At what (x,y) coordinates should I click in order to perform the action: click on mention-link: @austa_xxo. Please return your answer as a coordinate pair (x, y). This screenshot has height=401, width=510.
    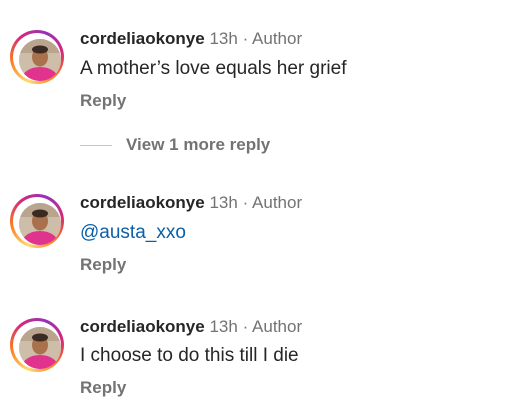
    Looking at the image, I should click on (133, 232).